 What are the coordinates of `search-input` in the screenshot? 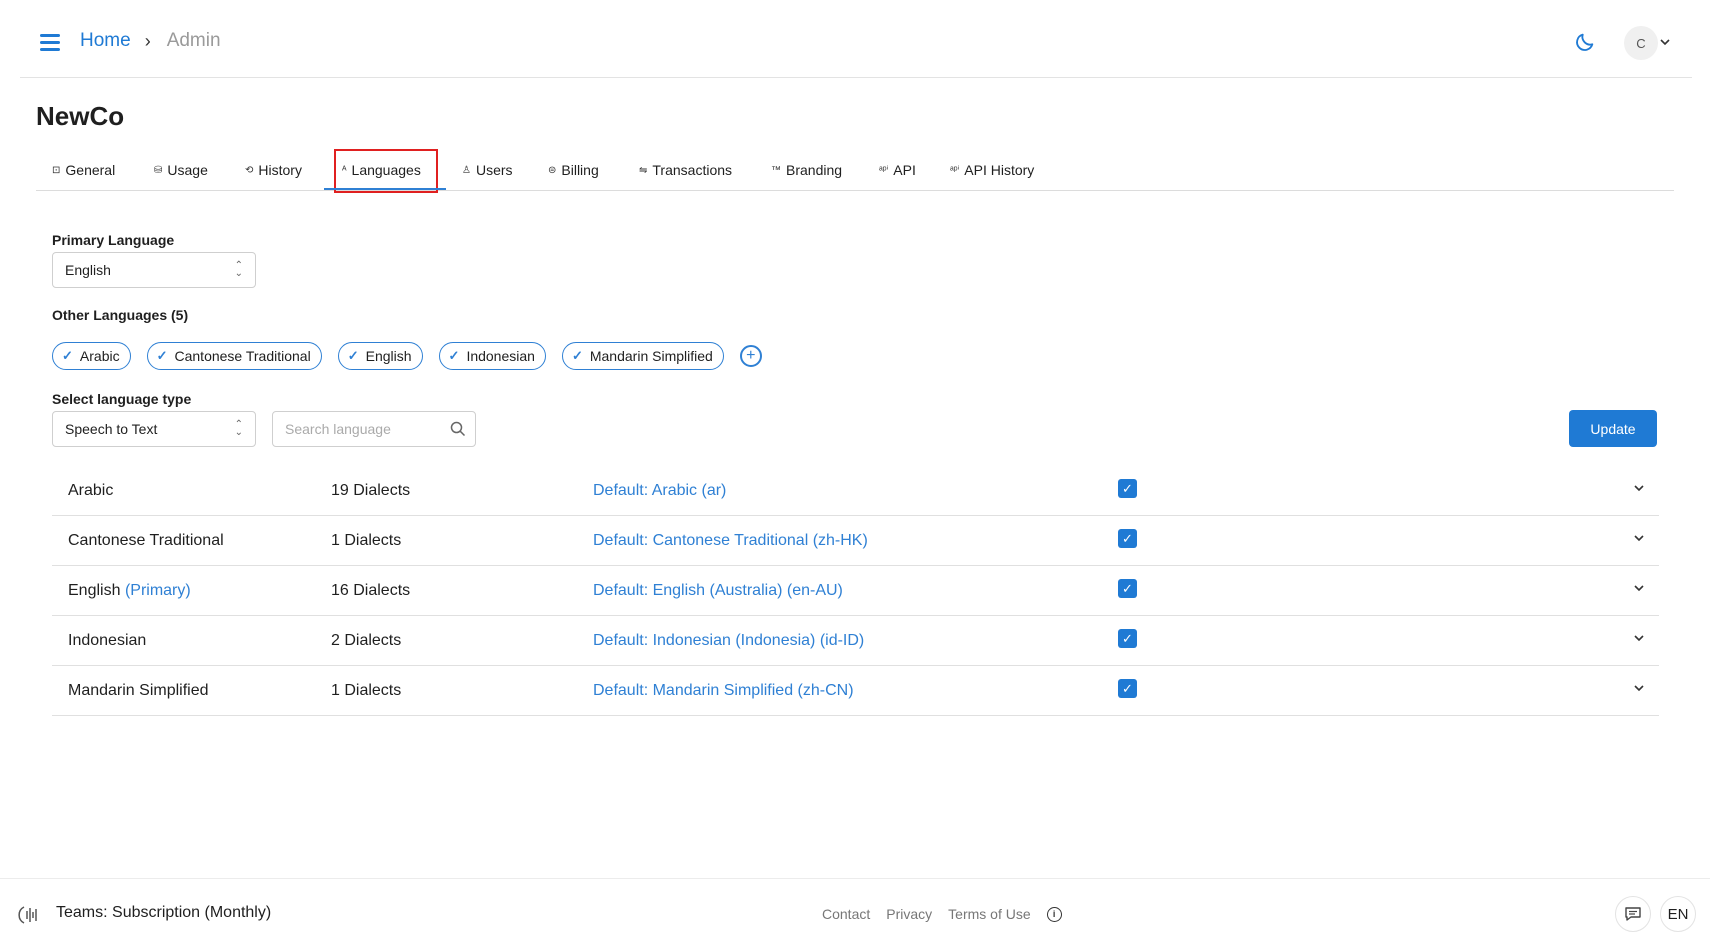 It's located at (365, 429).